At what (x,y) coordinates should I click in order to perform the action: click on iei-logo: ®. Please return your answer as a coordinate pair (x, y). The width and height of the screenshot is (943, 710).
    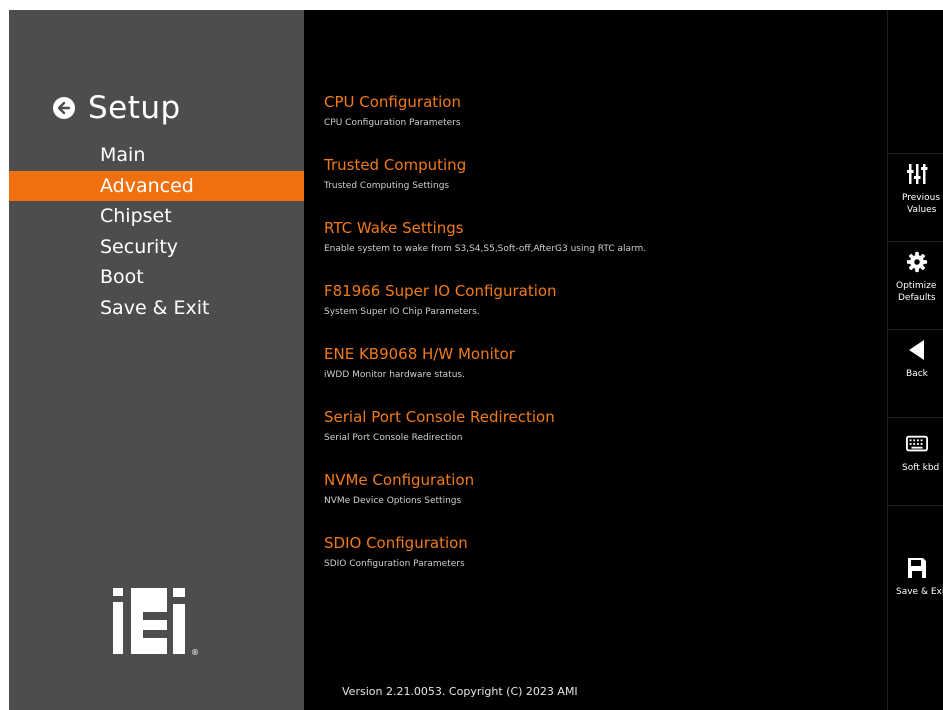
    Looking at the image, I should click on (156, 622).